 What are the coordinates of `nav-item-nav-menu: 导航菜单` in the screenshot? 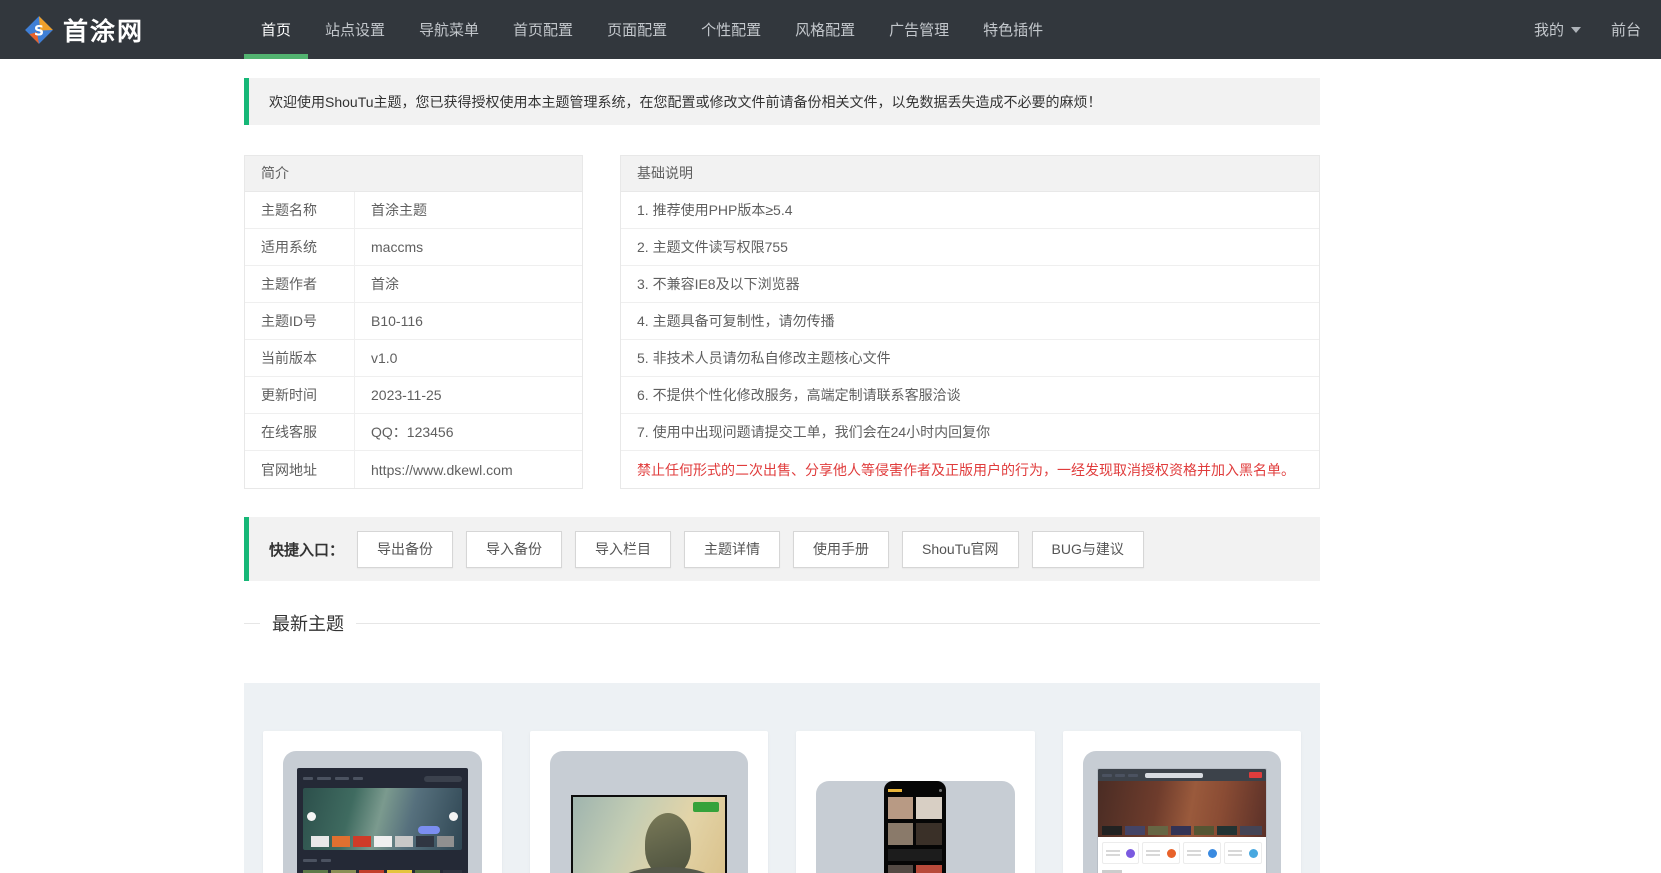 It's located at (449, 29).